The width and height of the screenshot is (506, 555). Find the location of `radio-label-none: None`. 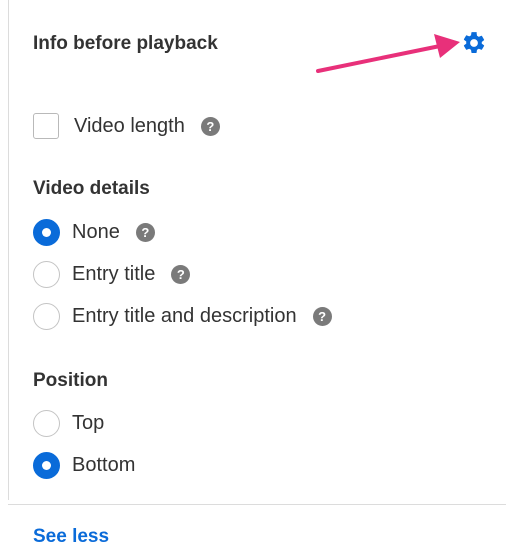

radio-label-none: None is located at coordinates (96, 231).